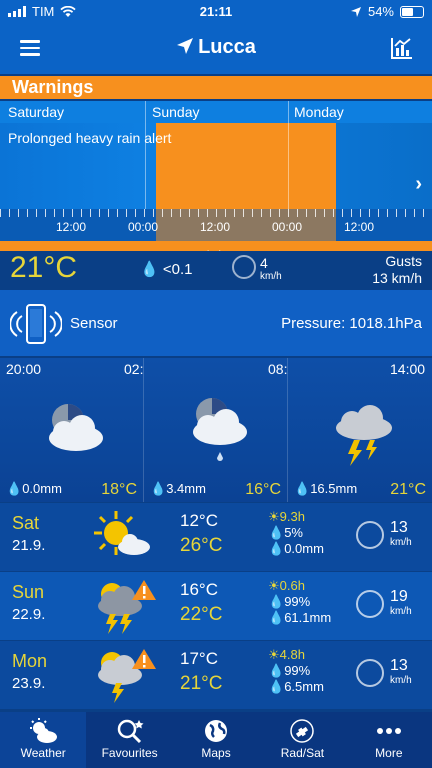  What do you see at coordinates (402, 48) in the screenshot?
I see `chart-icon` at bounding box center [402, 48].